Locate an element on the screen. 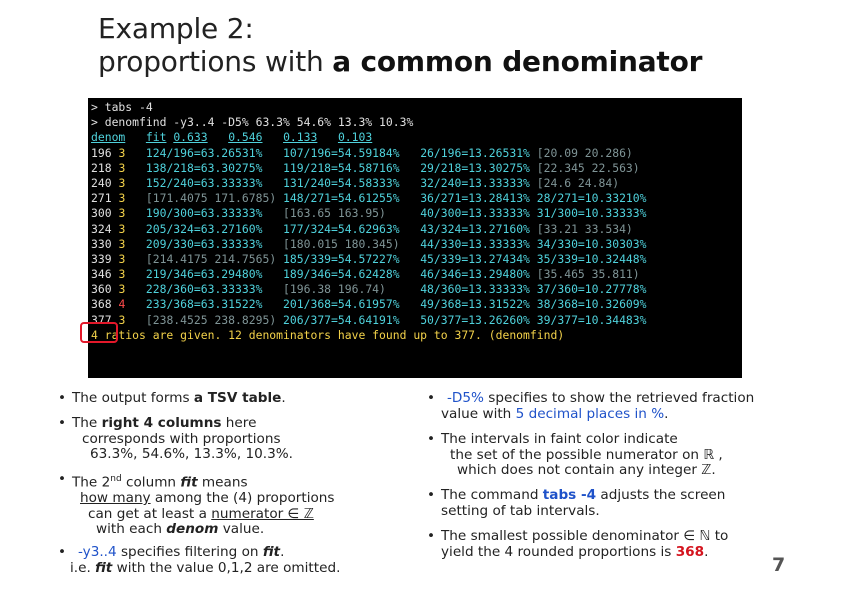 The image size is (842, 595). lb3-how-many: how many is located at coordinates (115, 498).